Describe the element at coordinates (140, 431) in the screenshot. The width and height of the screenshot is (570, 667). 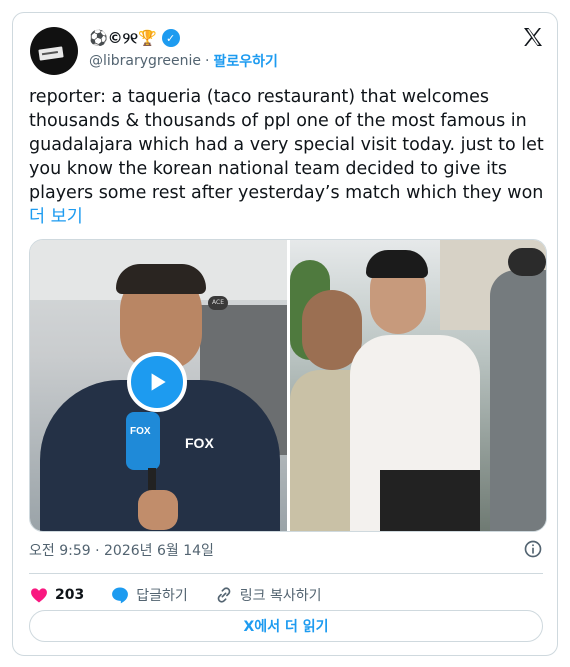
I see `mic-logo: FOX` at that location.